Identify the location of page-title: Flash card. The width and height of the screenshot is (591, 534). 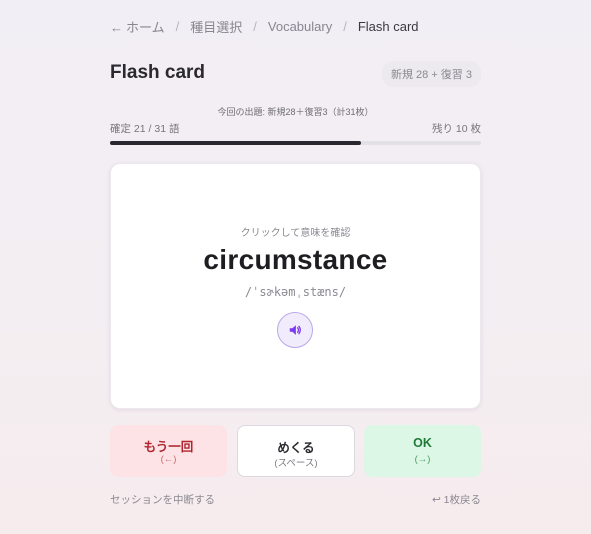
(158, 72).